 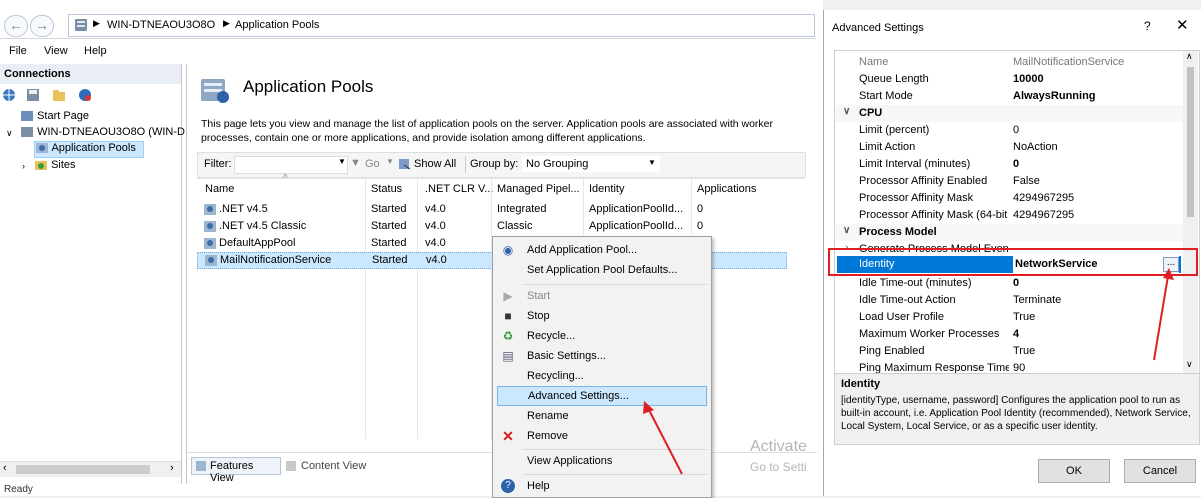 What do you see at coordinates (1160, 471) in the screenshot?
I see `cancel-button: Cancel` at bounding box center [1160, 471].